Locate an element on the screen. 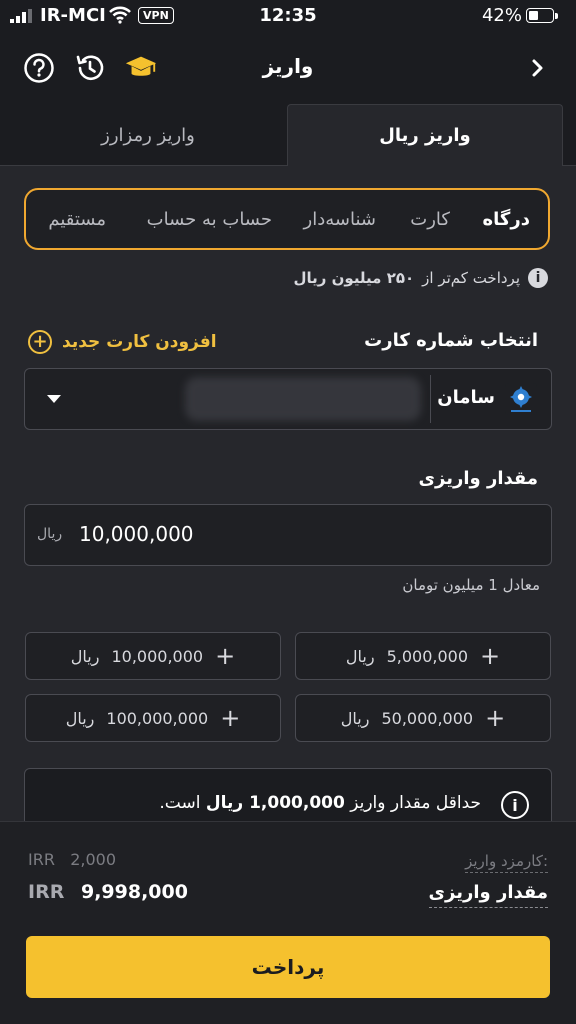 The height and width of the screenshot is (1024, 576). battery-percent: 42% is located at coordinates (501, 15).